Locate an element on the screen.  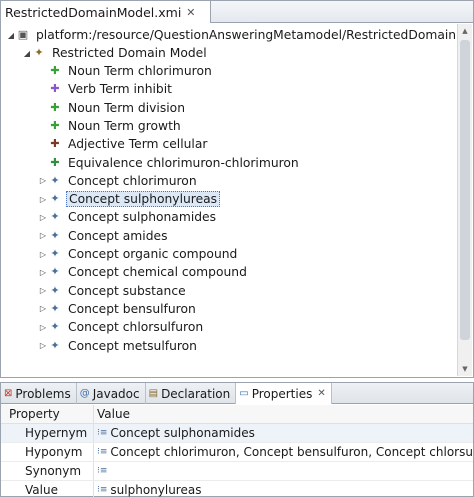
tree-item-label: Concept sulphonamides is located at coordinates (142, 217).